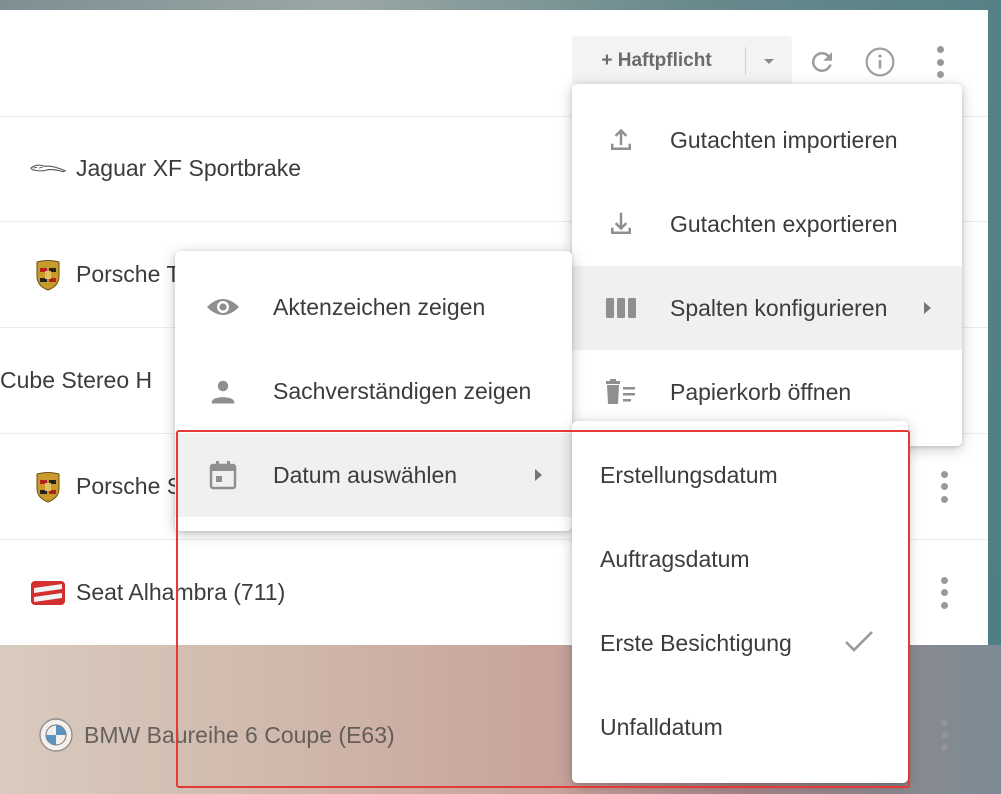 This screenshot has height=794, width=1001. I want to click on calendar-icon, so click(223, 475).